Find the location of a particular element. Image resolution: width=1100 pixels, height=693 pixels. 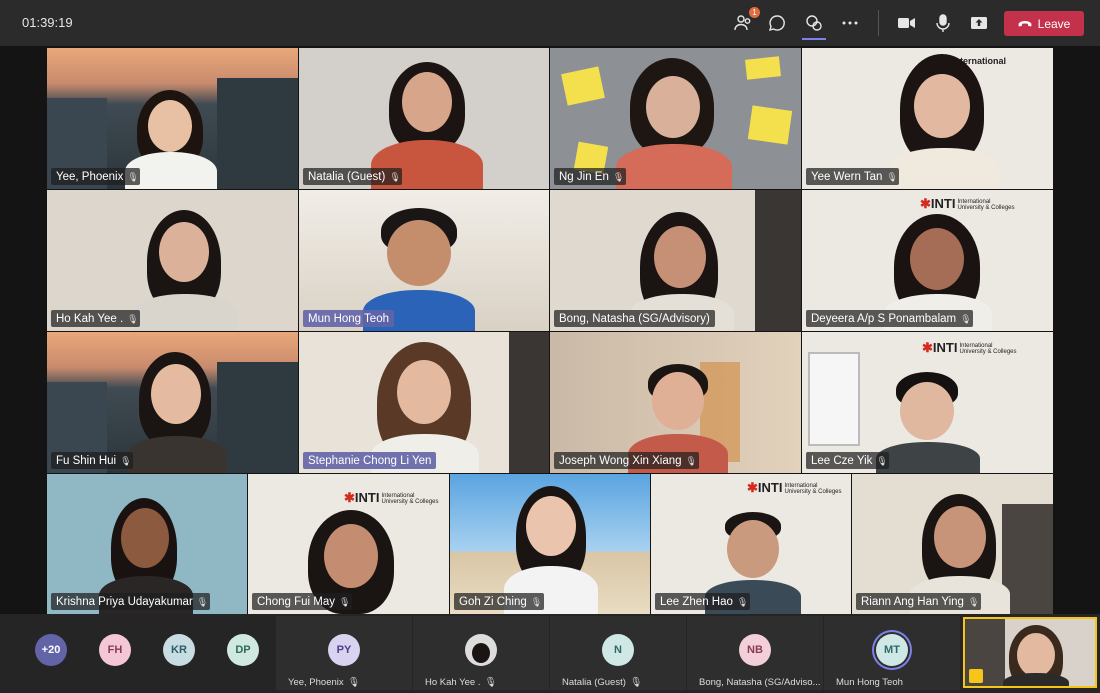

participant-cell: PY Yee, Phoenix 🎙 is located at coordinates (344, 653).